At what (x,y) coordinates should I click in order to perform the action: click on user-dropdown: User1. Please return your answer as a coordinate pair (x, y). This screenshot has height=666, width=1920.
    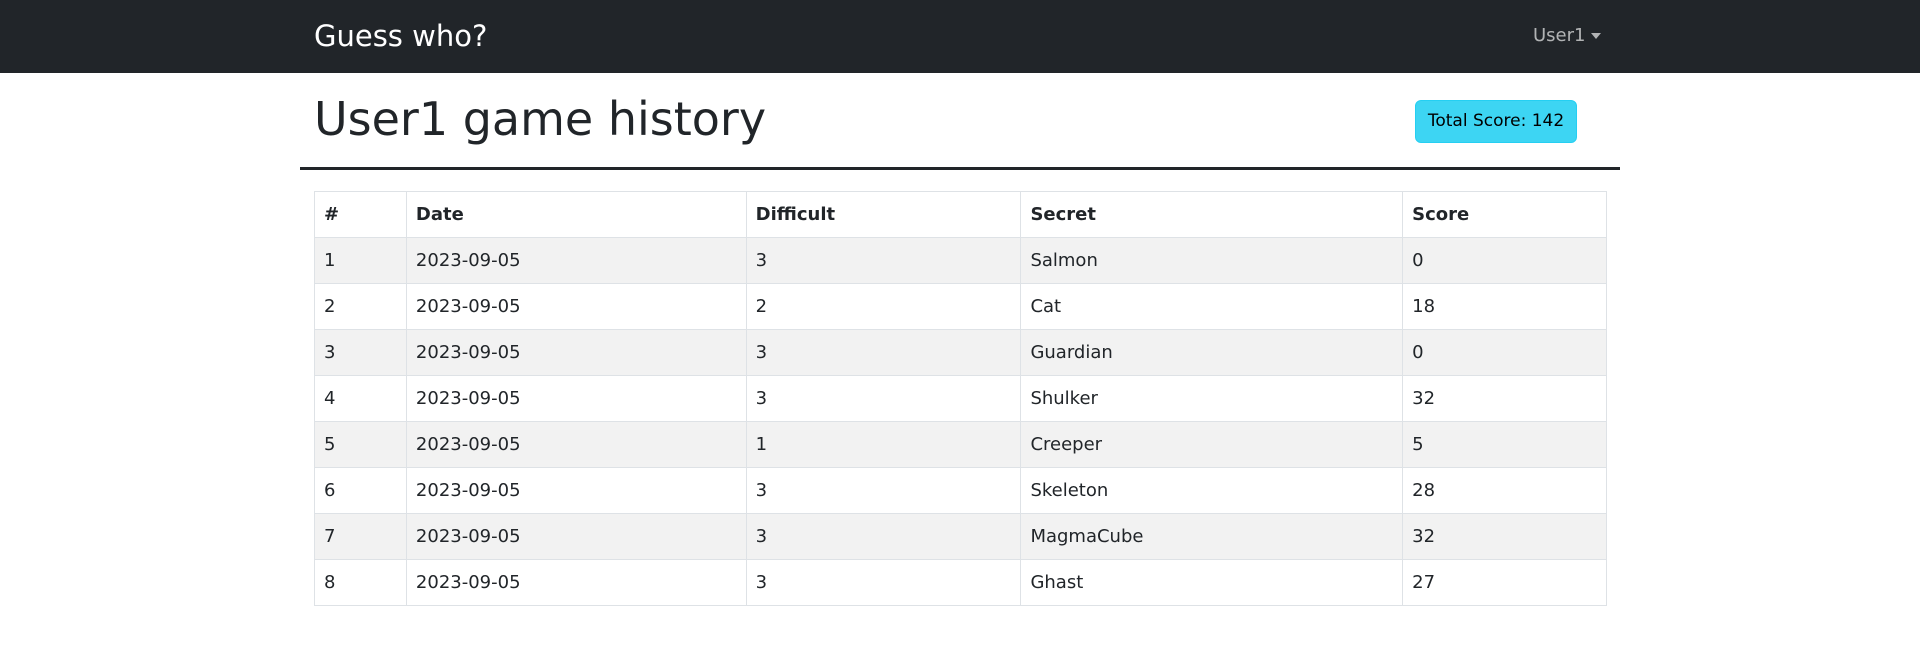
    Looking at the image, I should click on (1567, 36).